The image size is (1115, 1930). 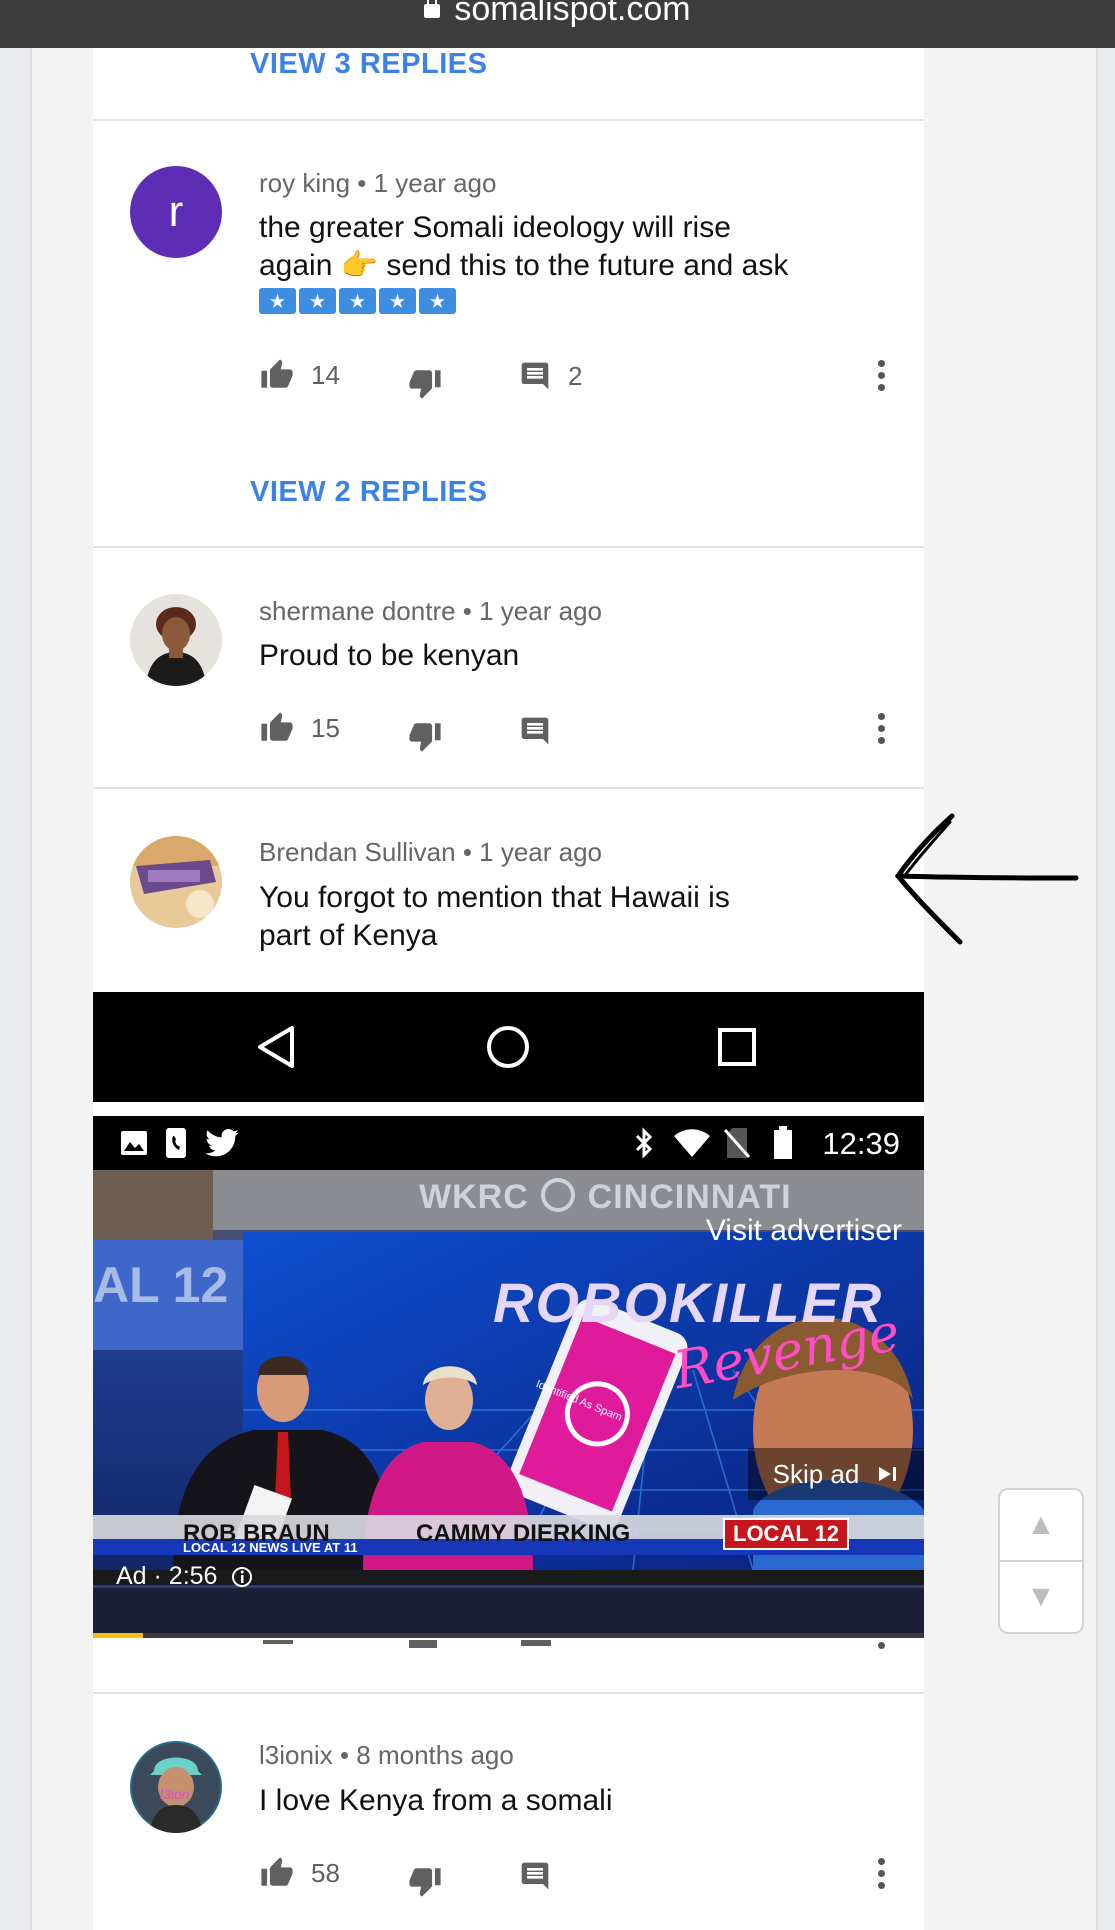 What do you see at coordinates (276, 1047) in the screenshot?
I see `back-icon` at bounding box center [276, 1047].